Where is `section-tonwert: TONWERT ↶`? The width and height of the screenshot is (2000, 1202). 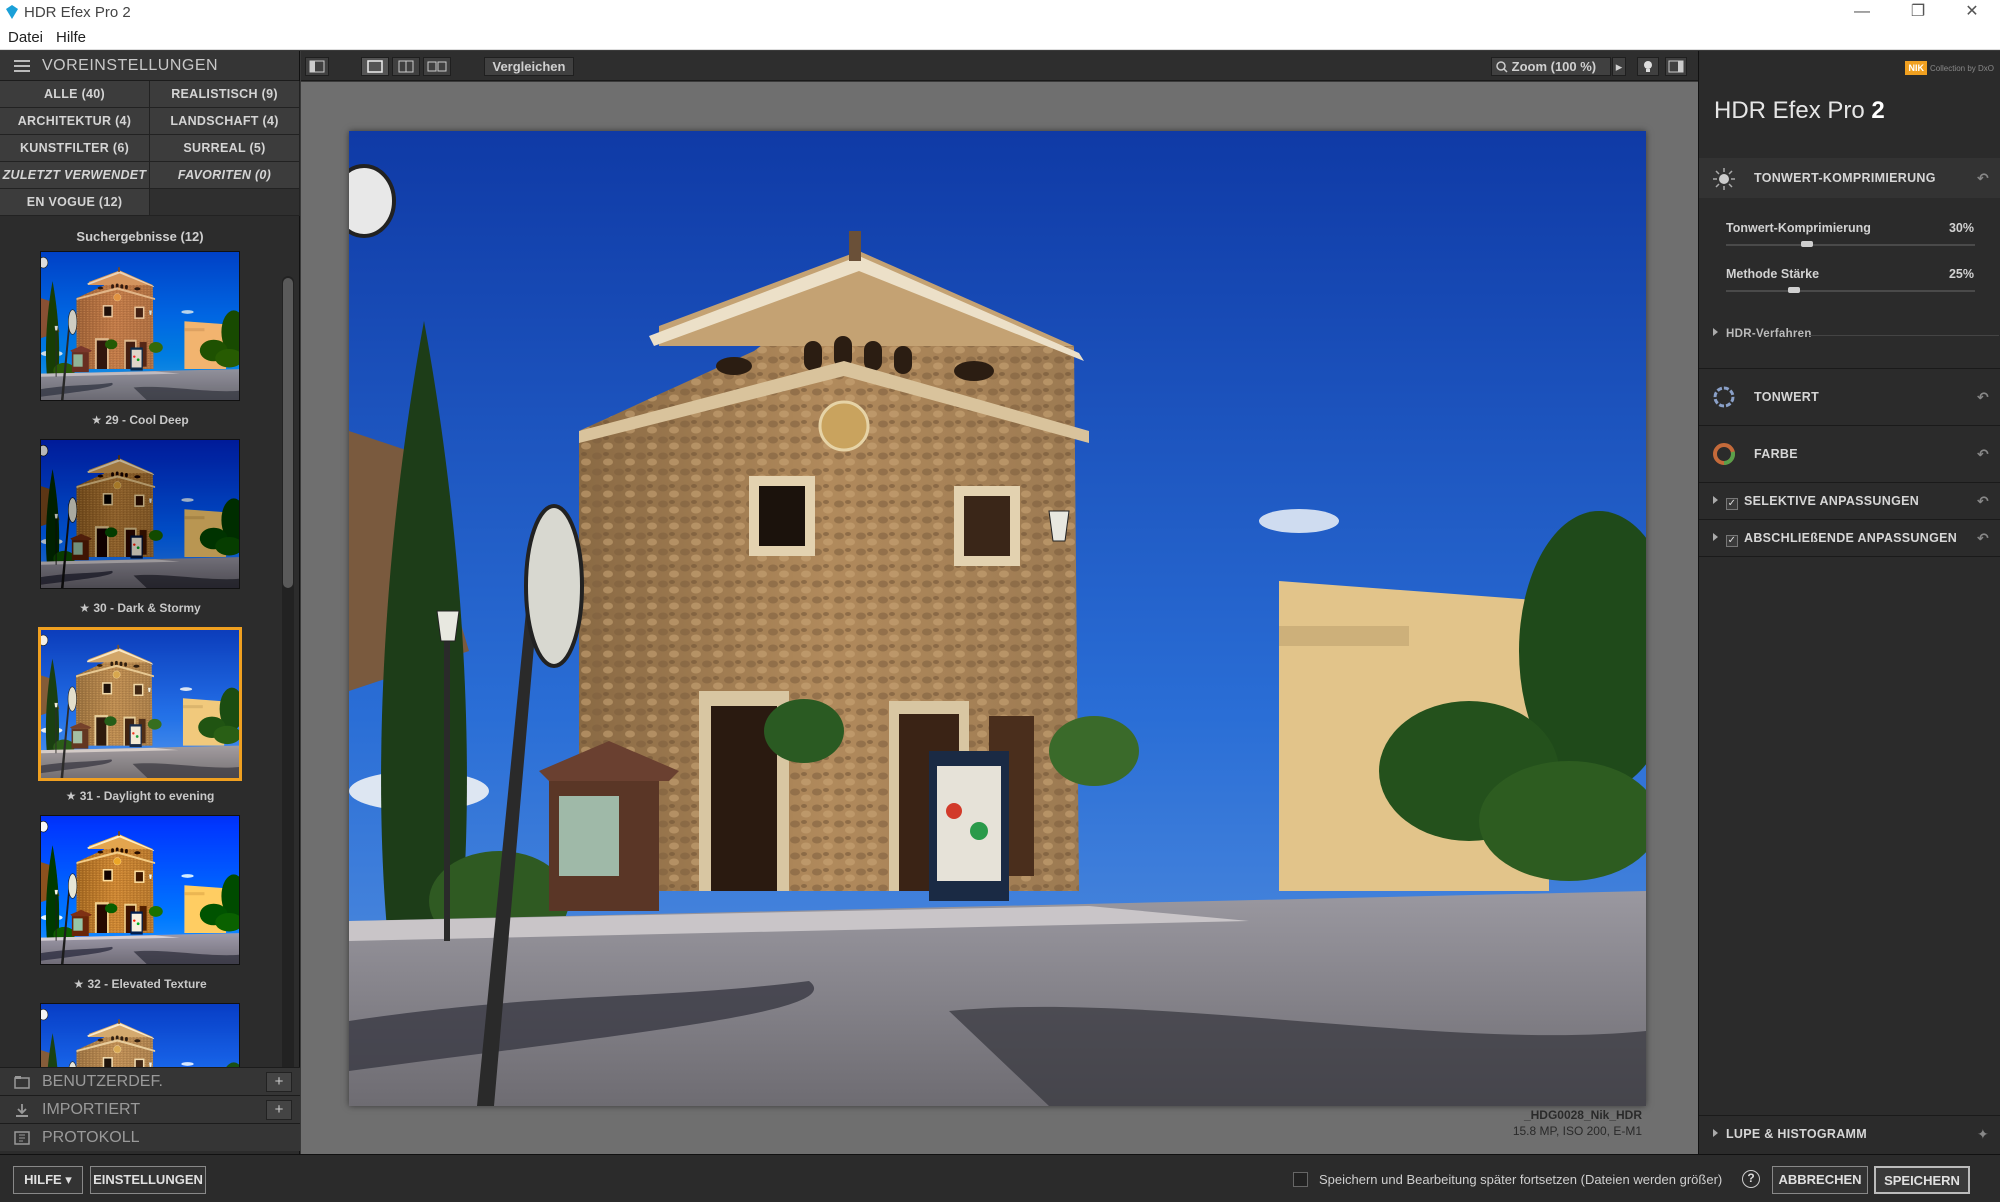
section-tonwert: TONWERT ↶ is located at coordinates (1849, 397).